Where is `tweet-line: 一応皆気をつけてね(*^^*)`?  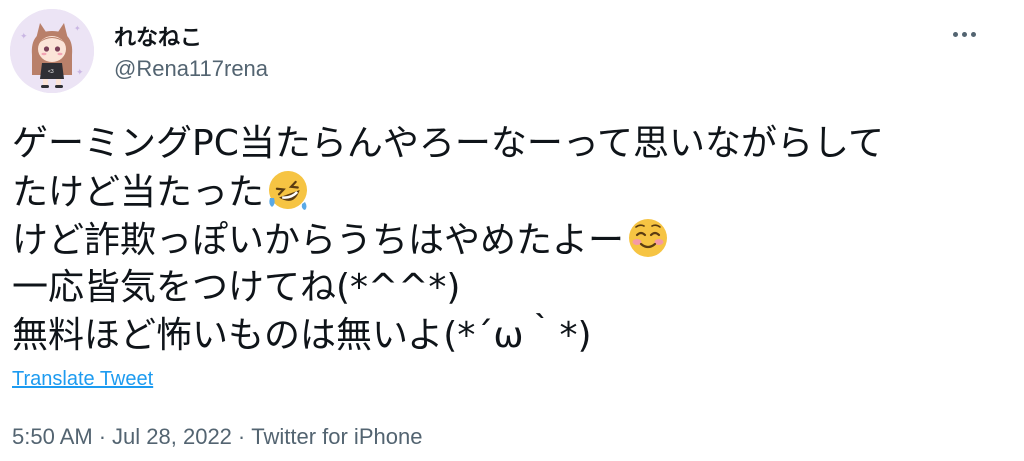
tweet-line: 一応皆気をつけてね(*^^*) is located at coordinates (236, 287).